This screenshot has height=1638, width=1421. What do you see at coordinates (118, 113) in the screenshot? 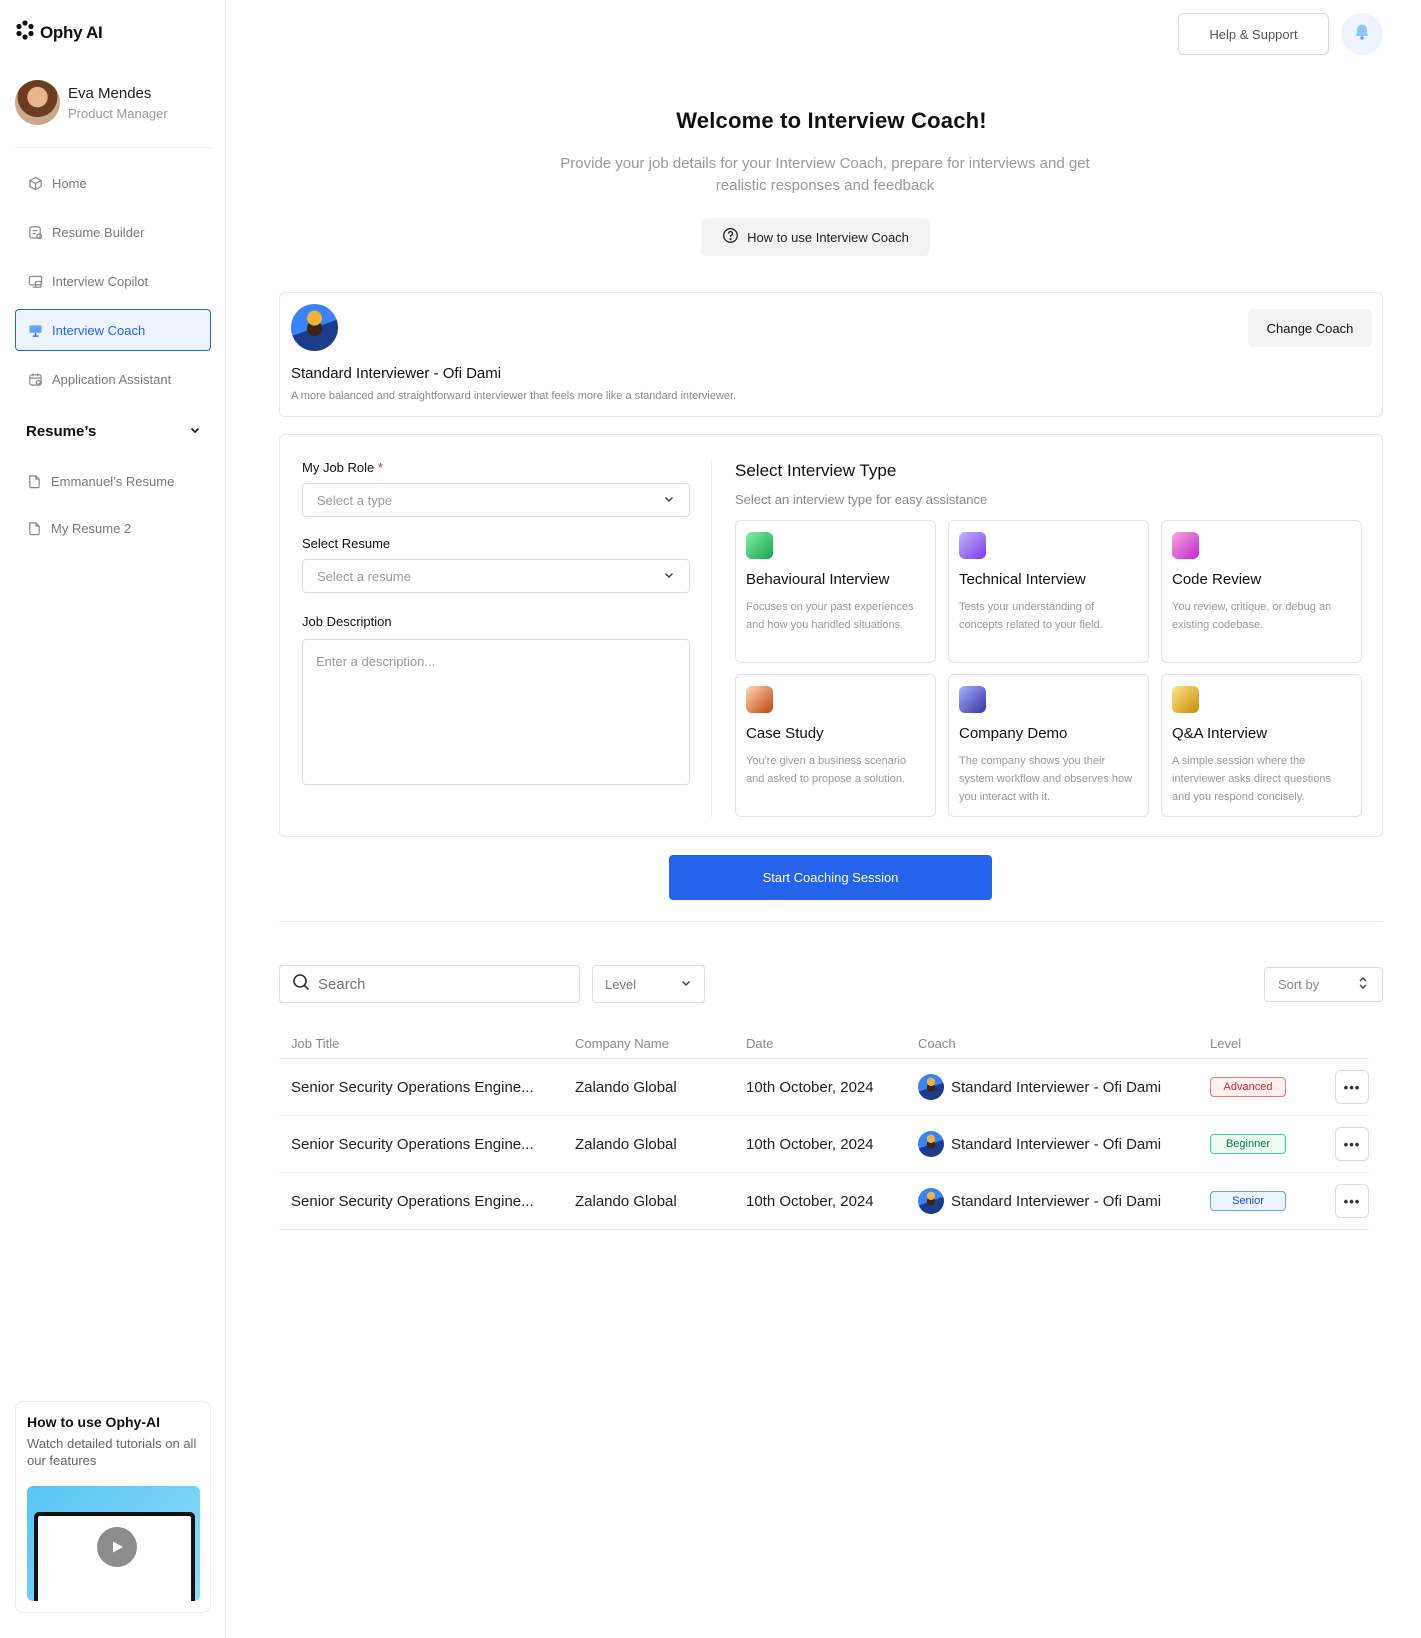
I see `user-role: Product Manager` at bounding box center [118, 113].